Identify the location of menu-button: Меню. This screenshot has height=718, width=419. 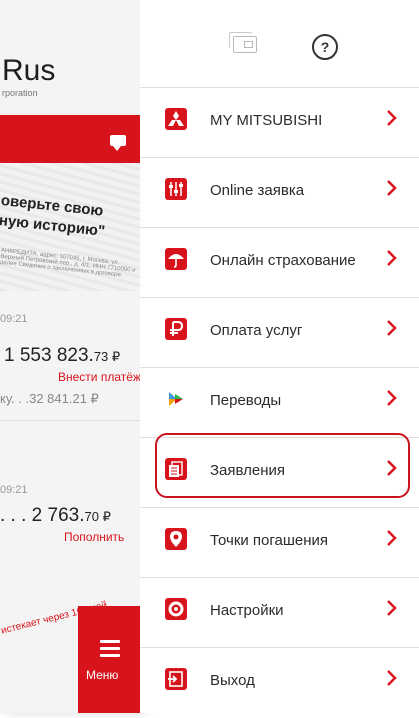
(109, 659).